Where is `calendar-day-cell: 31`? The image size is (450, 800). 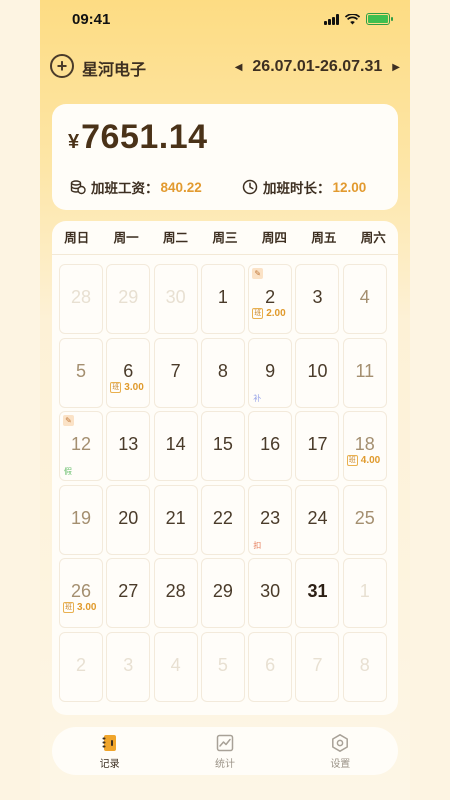 calendar-day-cell: 31 is located at coordinates (317, 593).